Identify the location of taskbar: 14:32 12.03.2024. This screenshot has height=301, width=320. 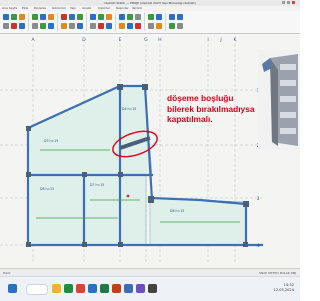
(150, 288).